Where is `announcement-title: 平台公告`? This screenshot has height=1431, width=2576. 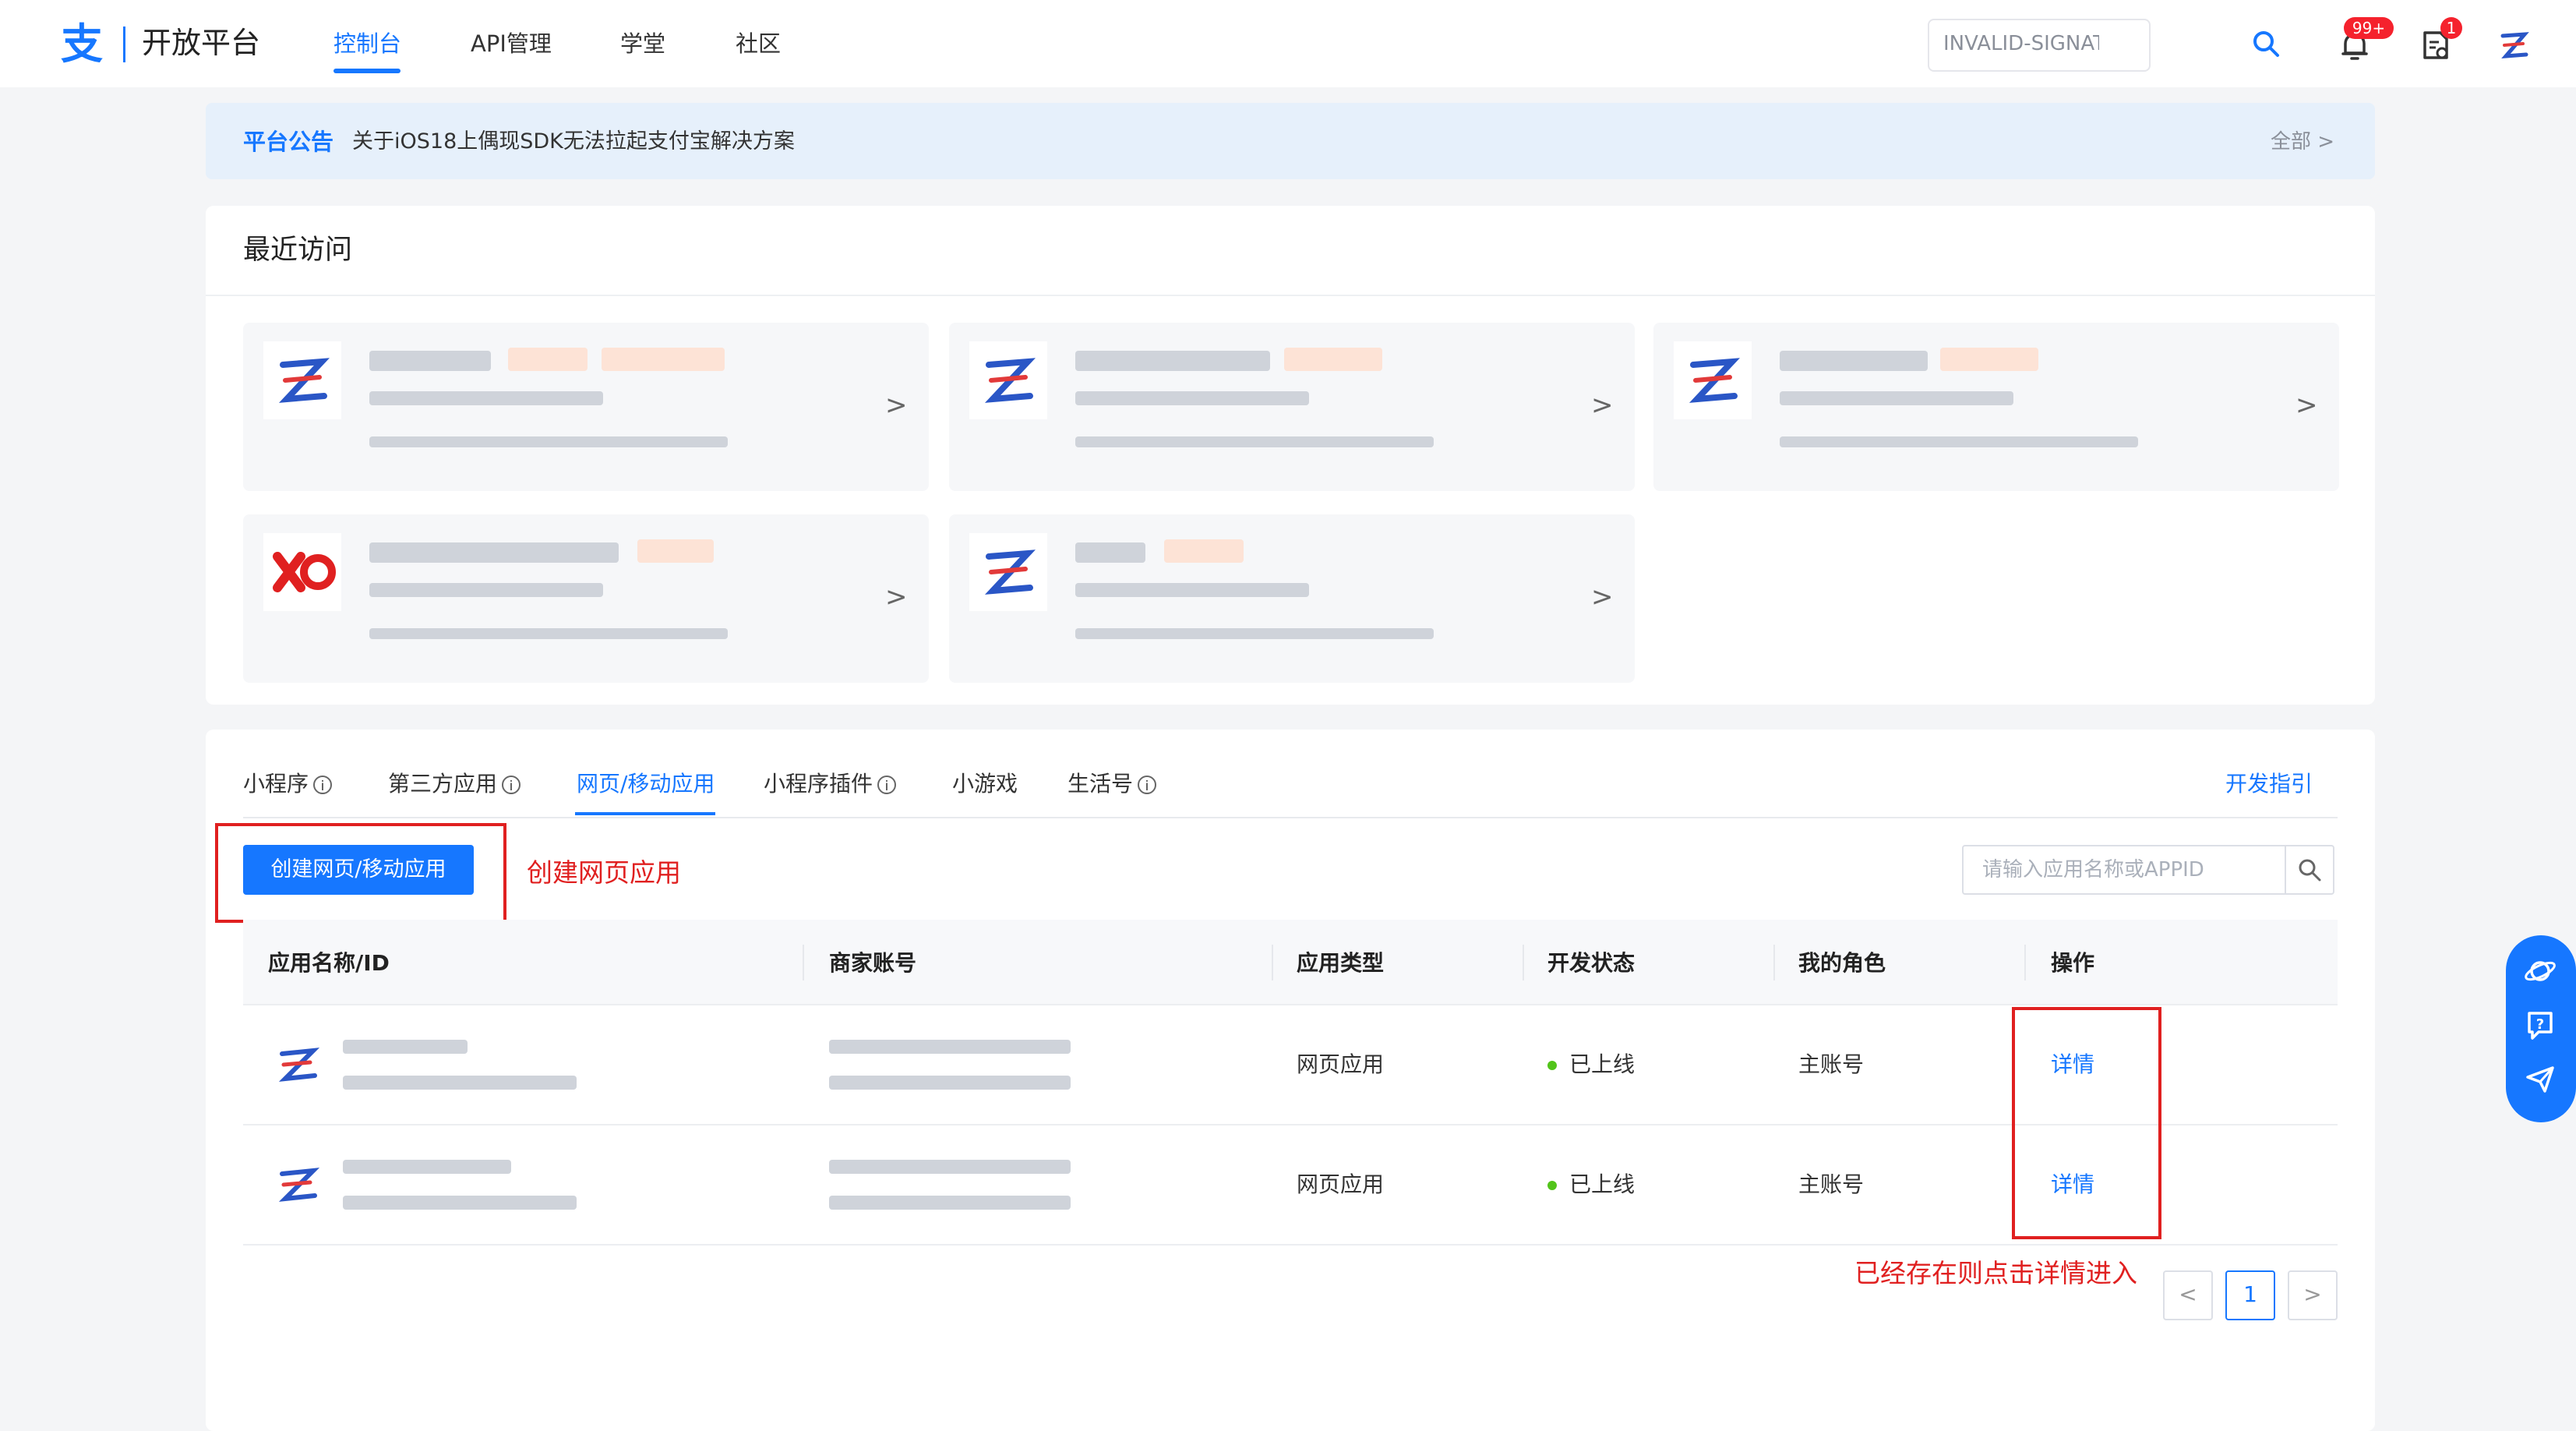 announcement-title: 平台公告 is located at coordinates (288, 142).